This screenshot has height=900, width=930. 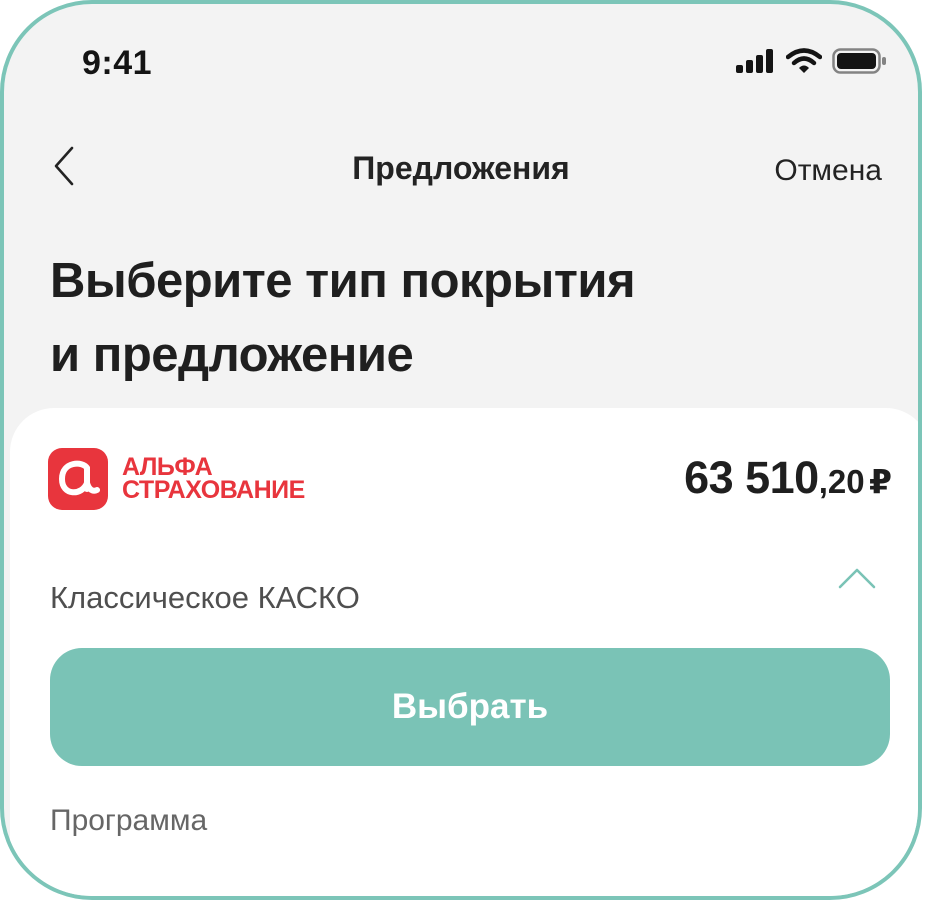 I want to click on wifi-icon, so click(x=804, y=63).